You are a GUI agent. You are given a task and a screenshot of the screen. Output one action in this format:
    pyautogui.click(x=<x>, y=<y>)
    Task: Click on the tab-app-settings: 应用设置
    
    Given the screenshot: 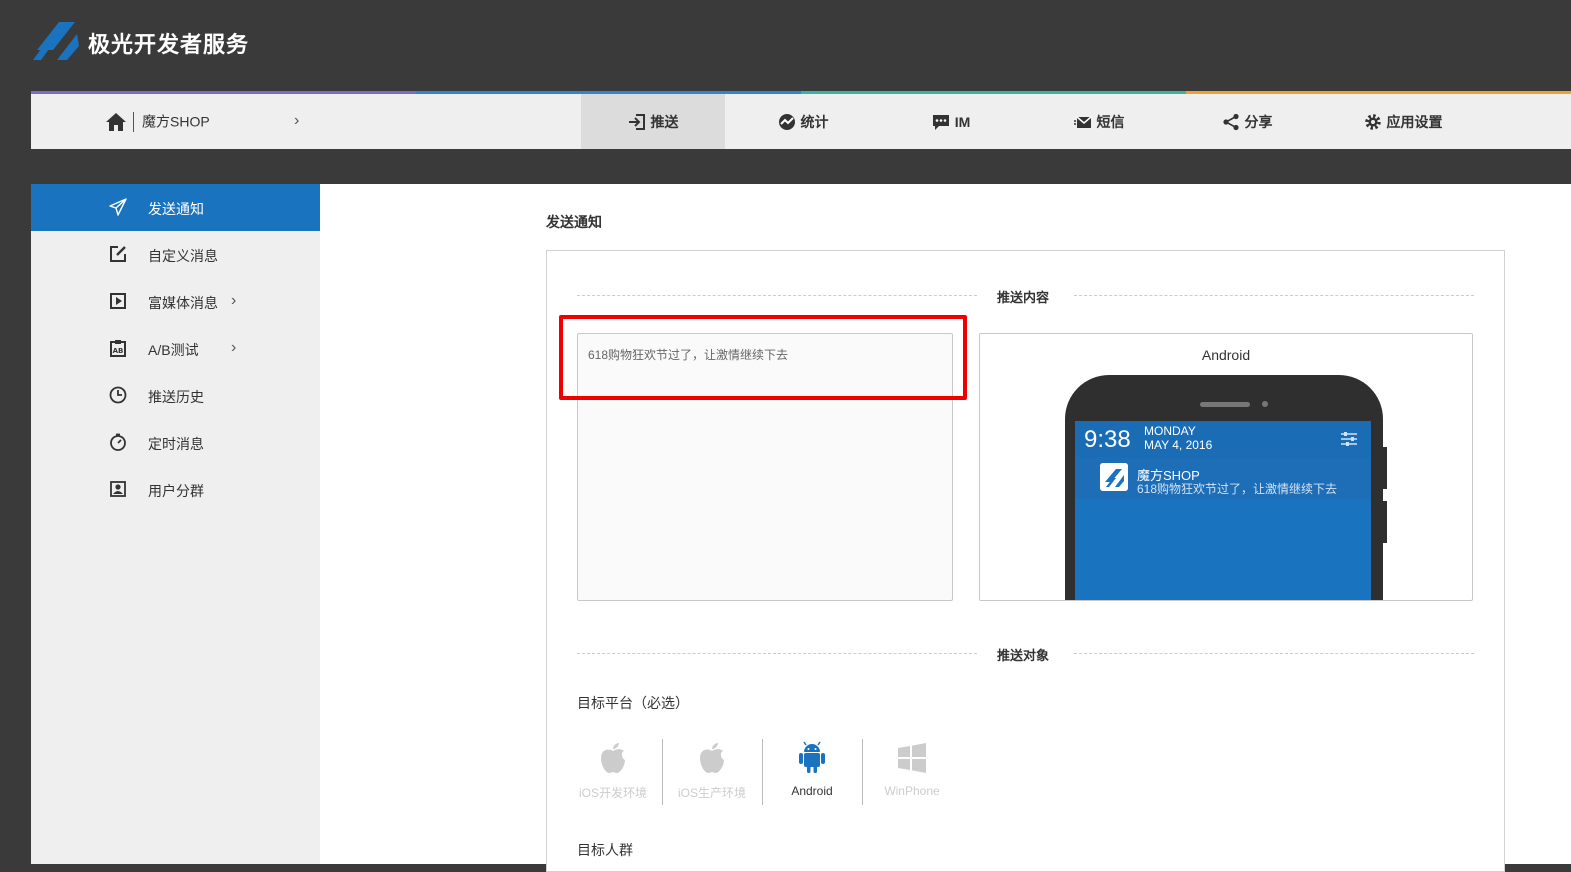 What is the action you would take?
    pyautogui.click(x=1403, y=121)
    